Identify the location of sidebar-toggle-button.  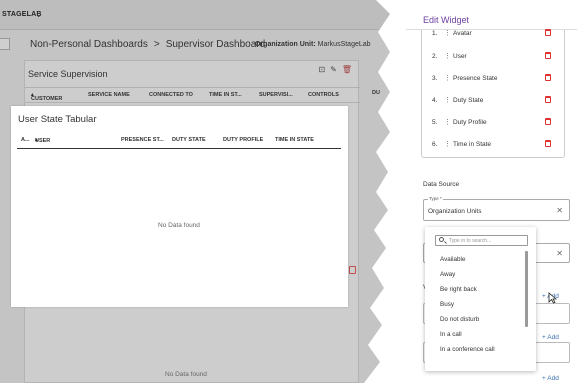
(5, 44).